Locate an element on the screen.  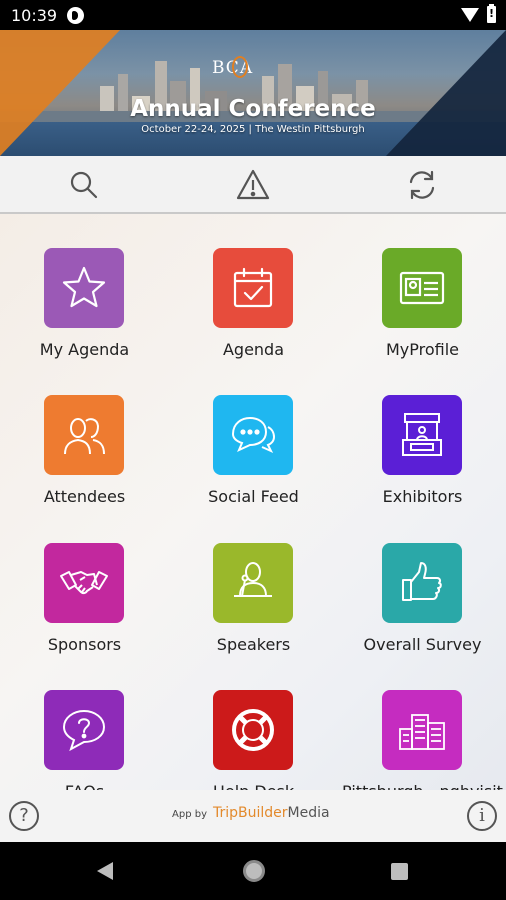
agenda-icon-box is located at coordinates (253, 288).